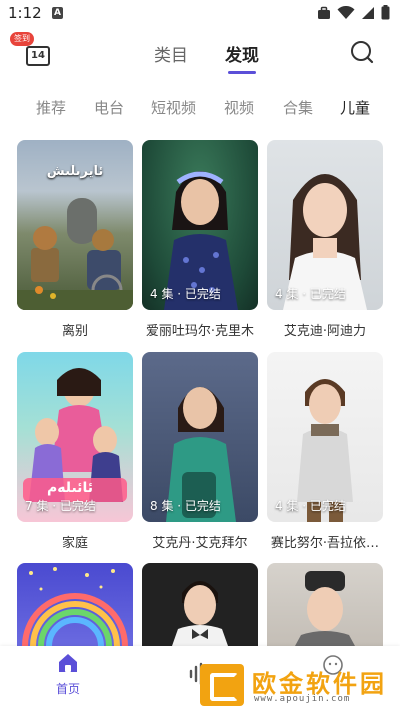 The width and height of the screenshot is (400, 712). What do you see at coordinates (75, 437) in the screenshot?
I see `poster-image: ئائىلەم 7 集 · 已完结` at bounding box center [75, 437].